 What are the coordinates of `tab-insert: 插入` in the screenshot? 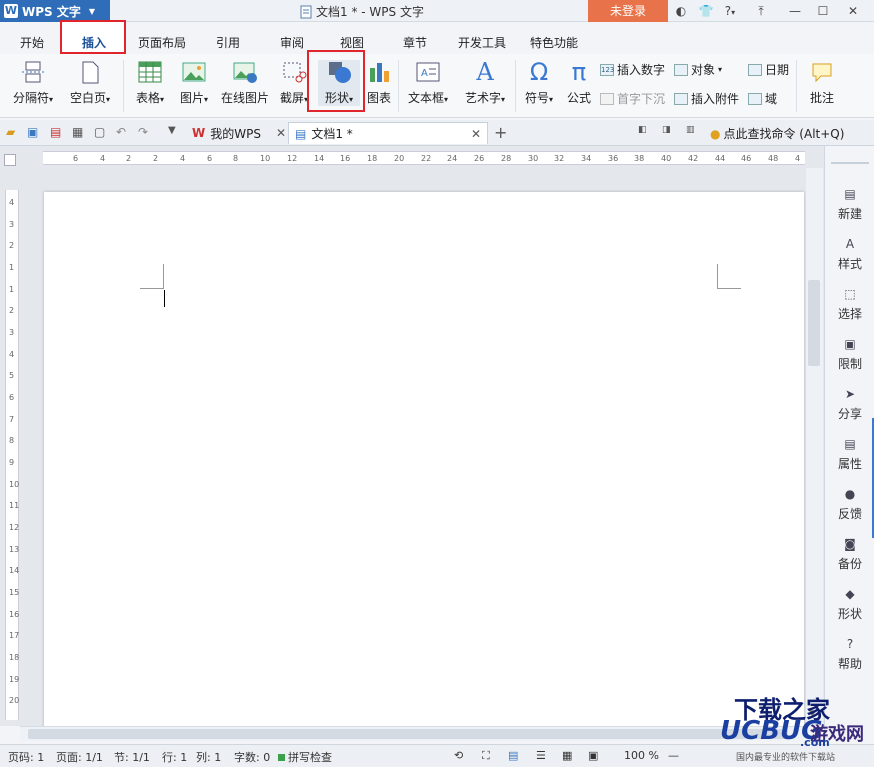 It's located at (94, 42).